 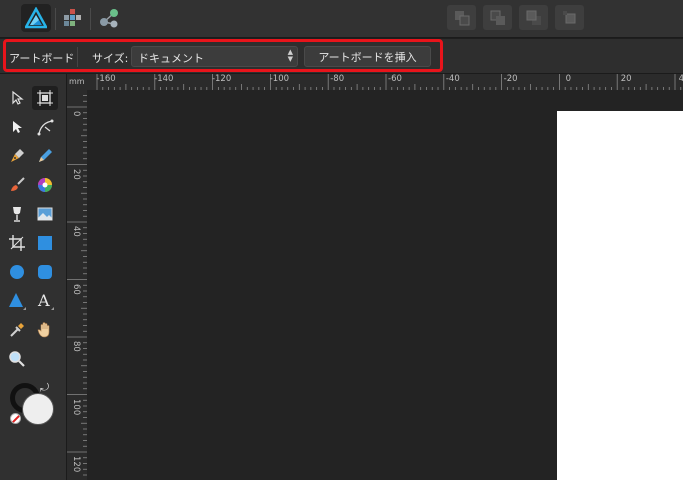 I want to click on image-icon, so click(x=45, y=214).